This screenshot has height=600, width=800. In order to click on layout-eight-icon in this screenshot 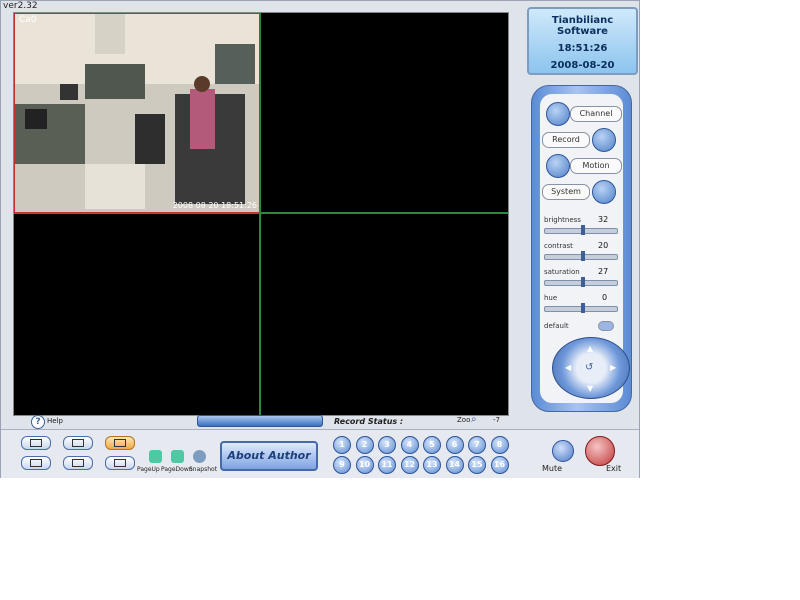, I will do `click(36, 463)`.